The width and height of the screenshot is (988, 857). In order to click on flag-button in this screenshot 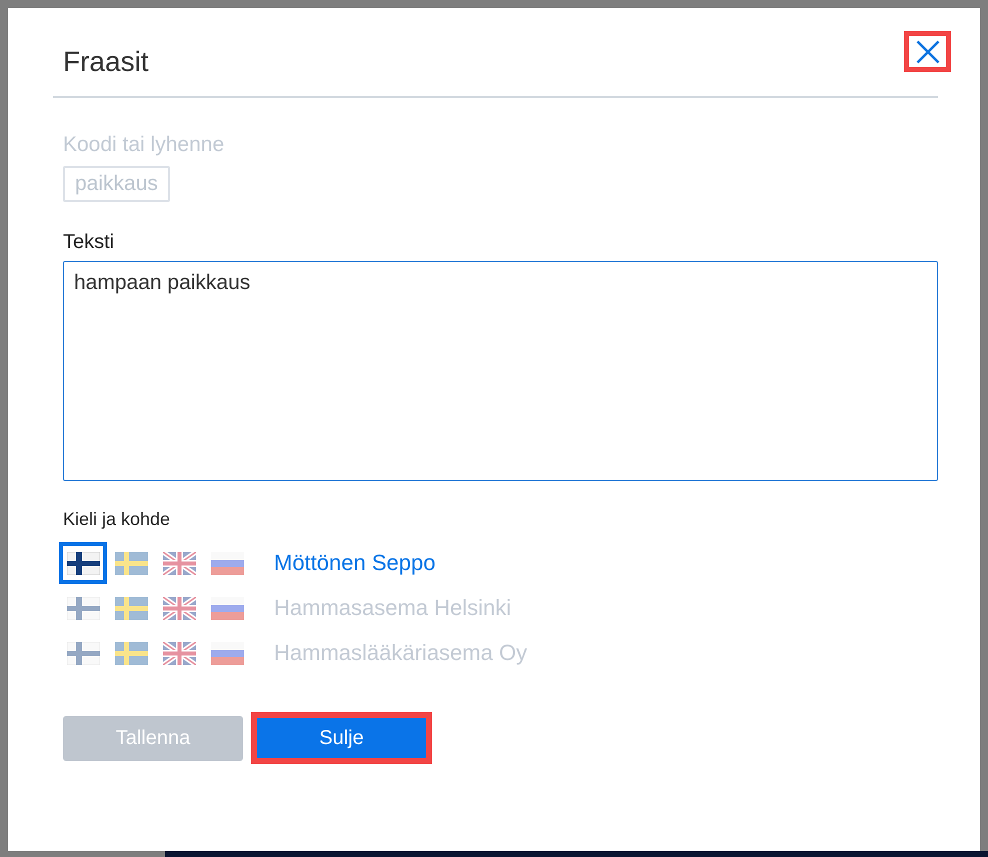, I will do `click(83, 563)`.